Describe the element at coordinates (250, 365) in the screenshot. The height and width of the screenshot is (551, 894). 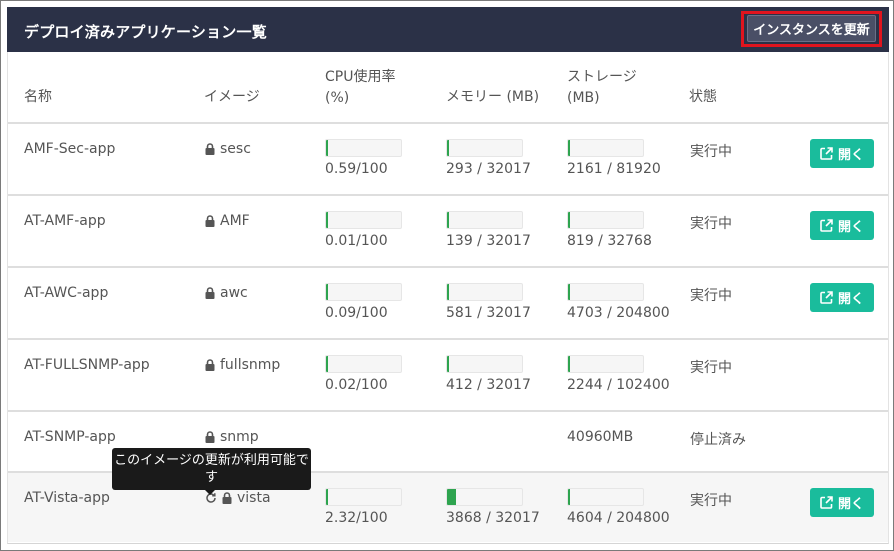
I see `image-name: fullsnmp` at that location.